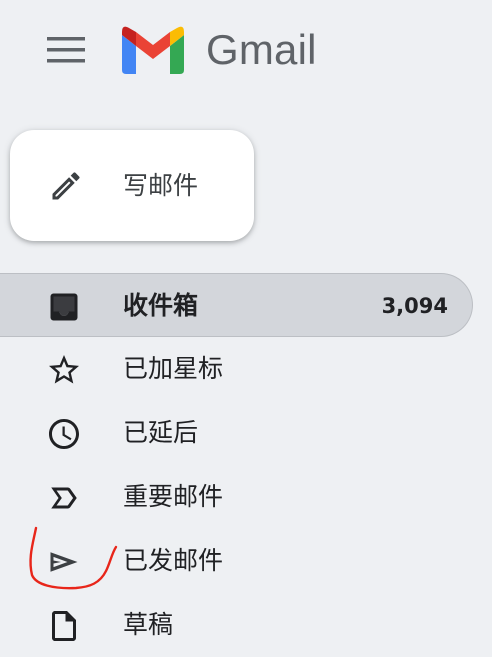 The width and height of the screenshot is (492, 657). Describe the element at coordinates (64, 434) in the screenshot. I see `clock-icon` at that location.